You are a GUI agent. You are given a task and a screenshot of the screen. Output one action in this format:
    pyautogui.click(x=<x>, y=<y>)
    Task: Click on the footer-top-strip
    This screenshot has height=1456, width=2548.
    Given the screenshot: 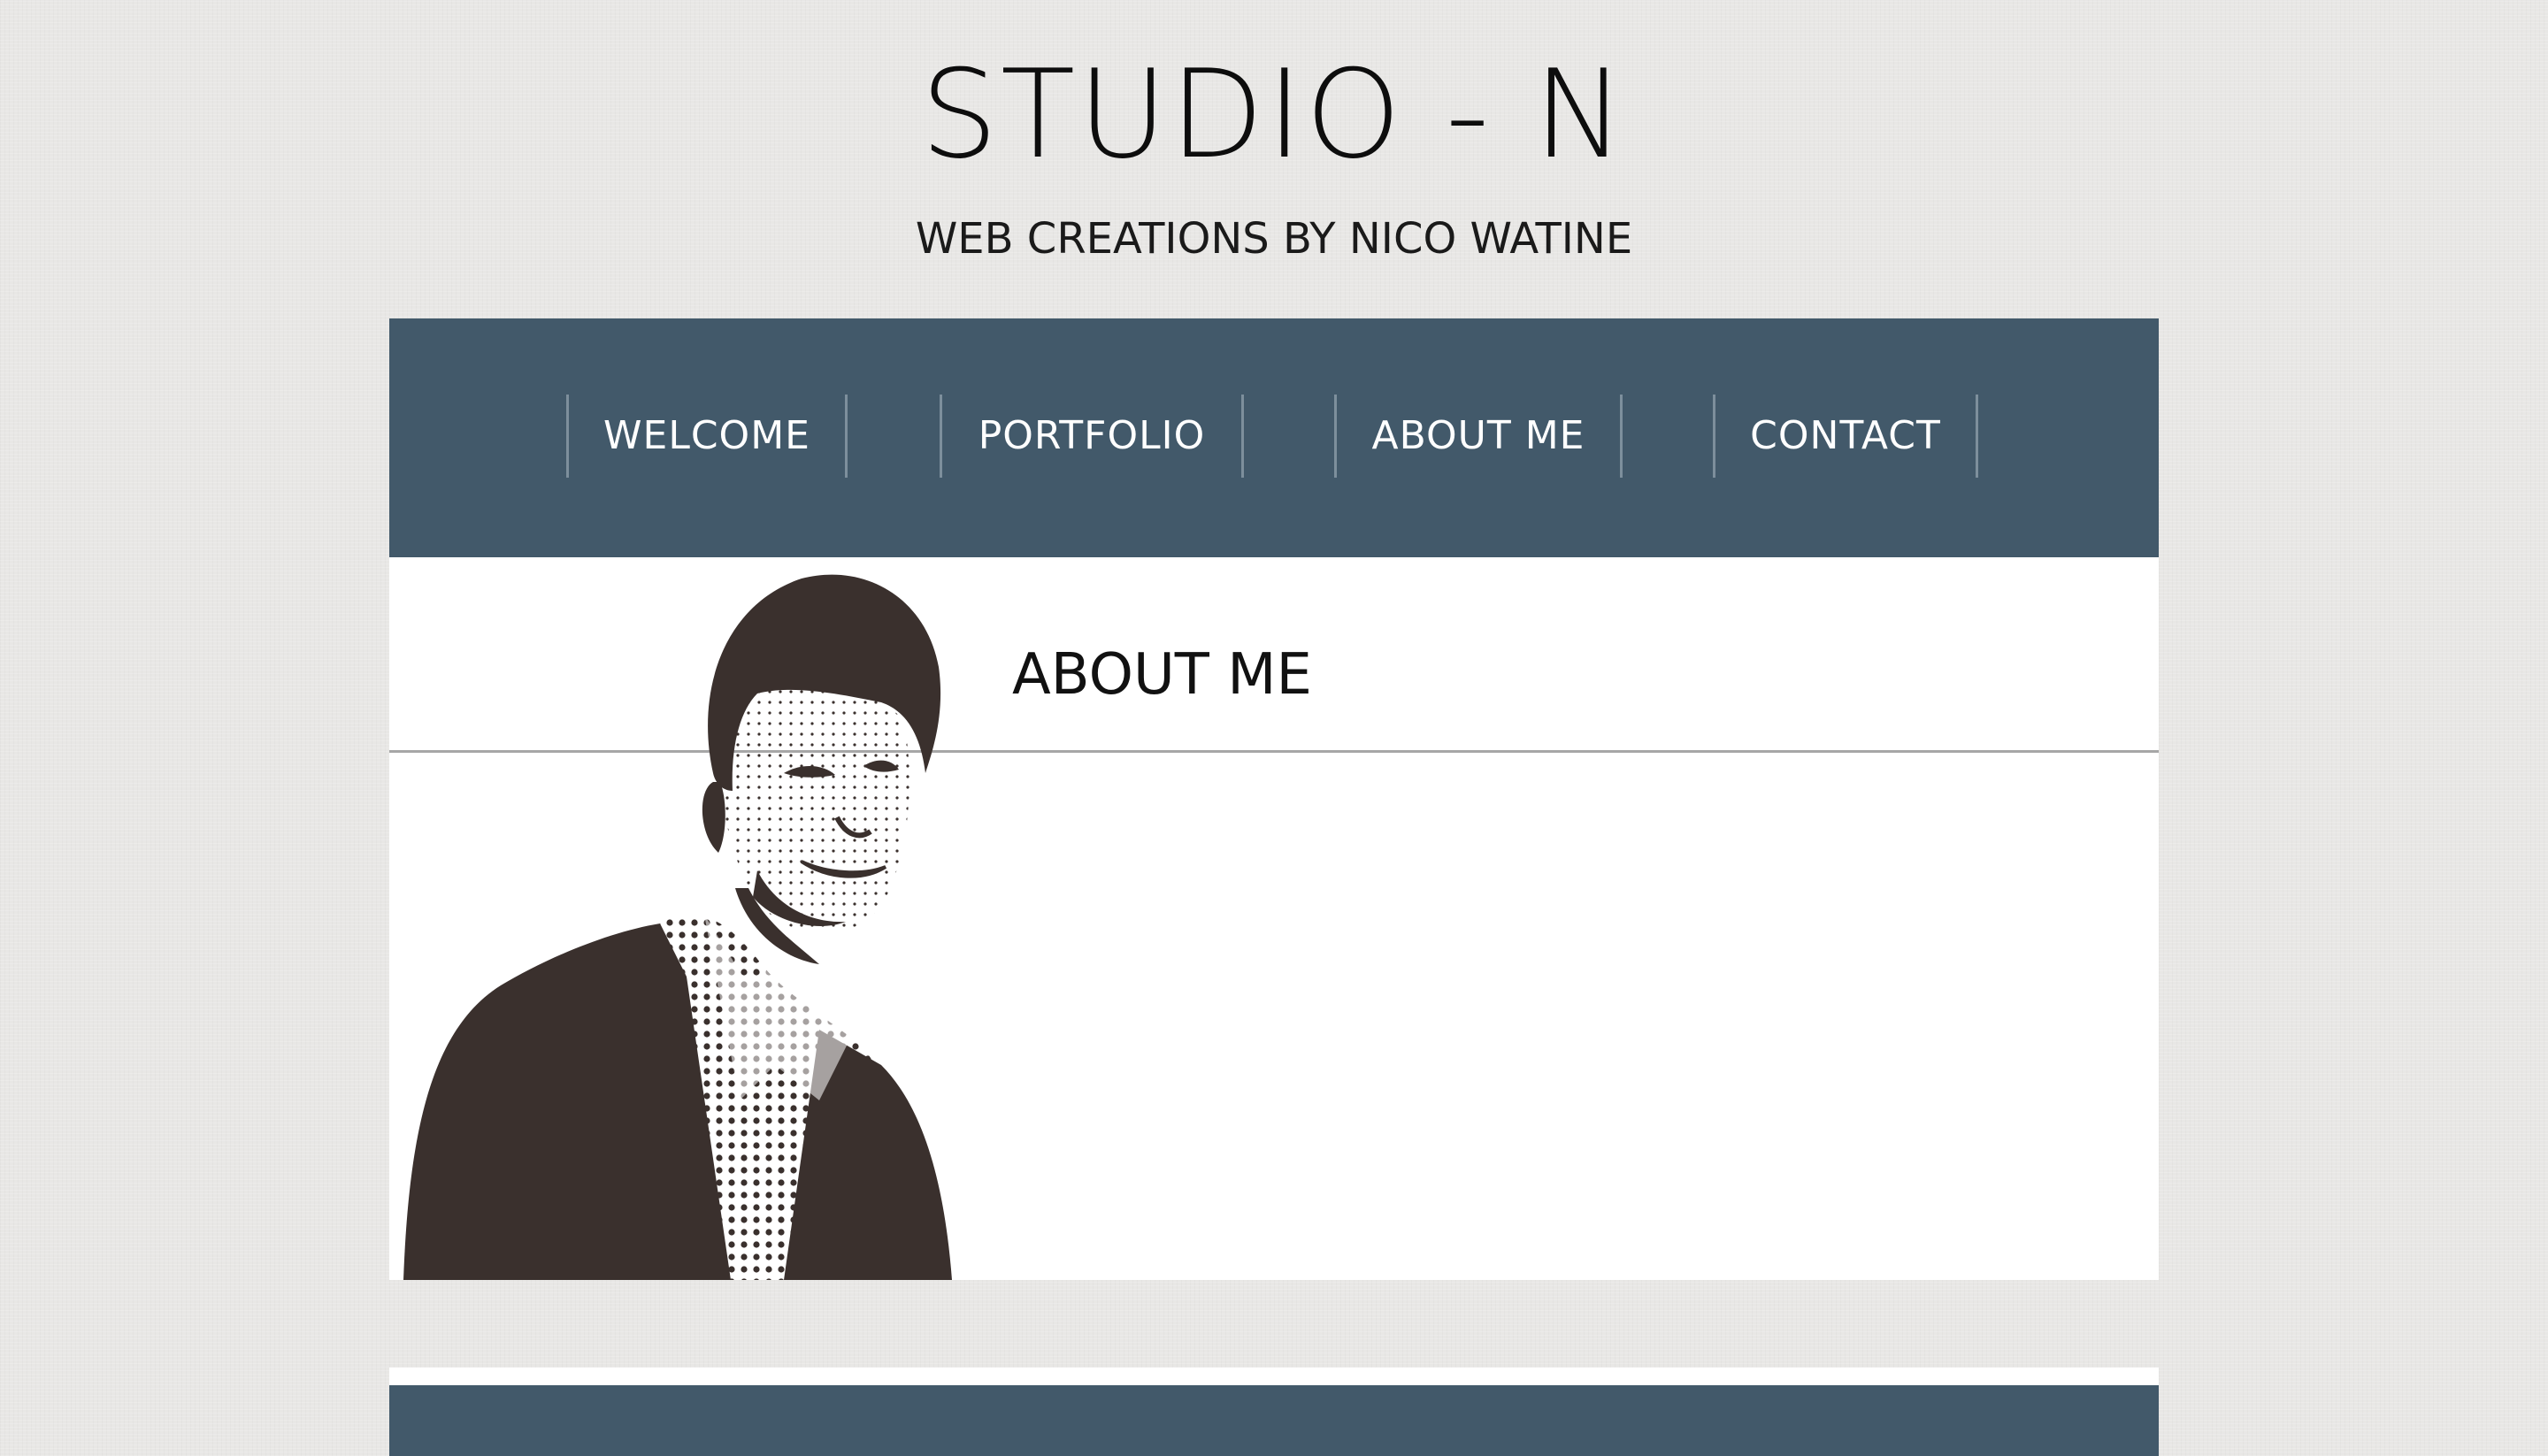 What is the action you would take?
    pyautogui.click(x=1274, y=1376)
    